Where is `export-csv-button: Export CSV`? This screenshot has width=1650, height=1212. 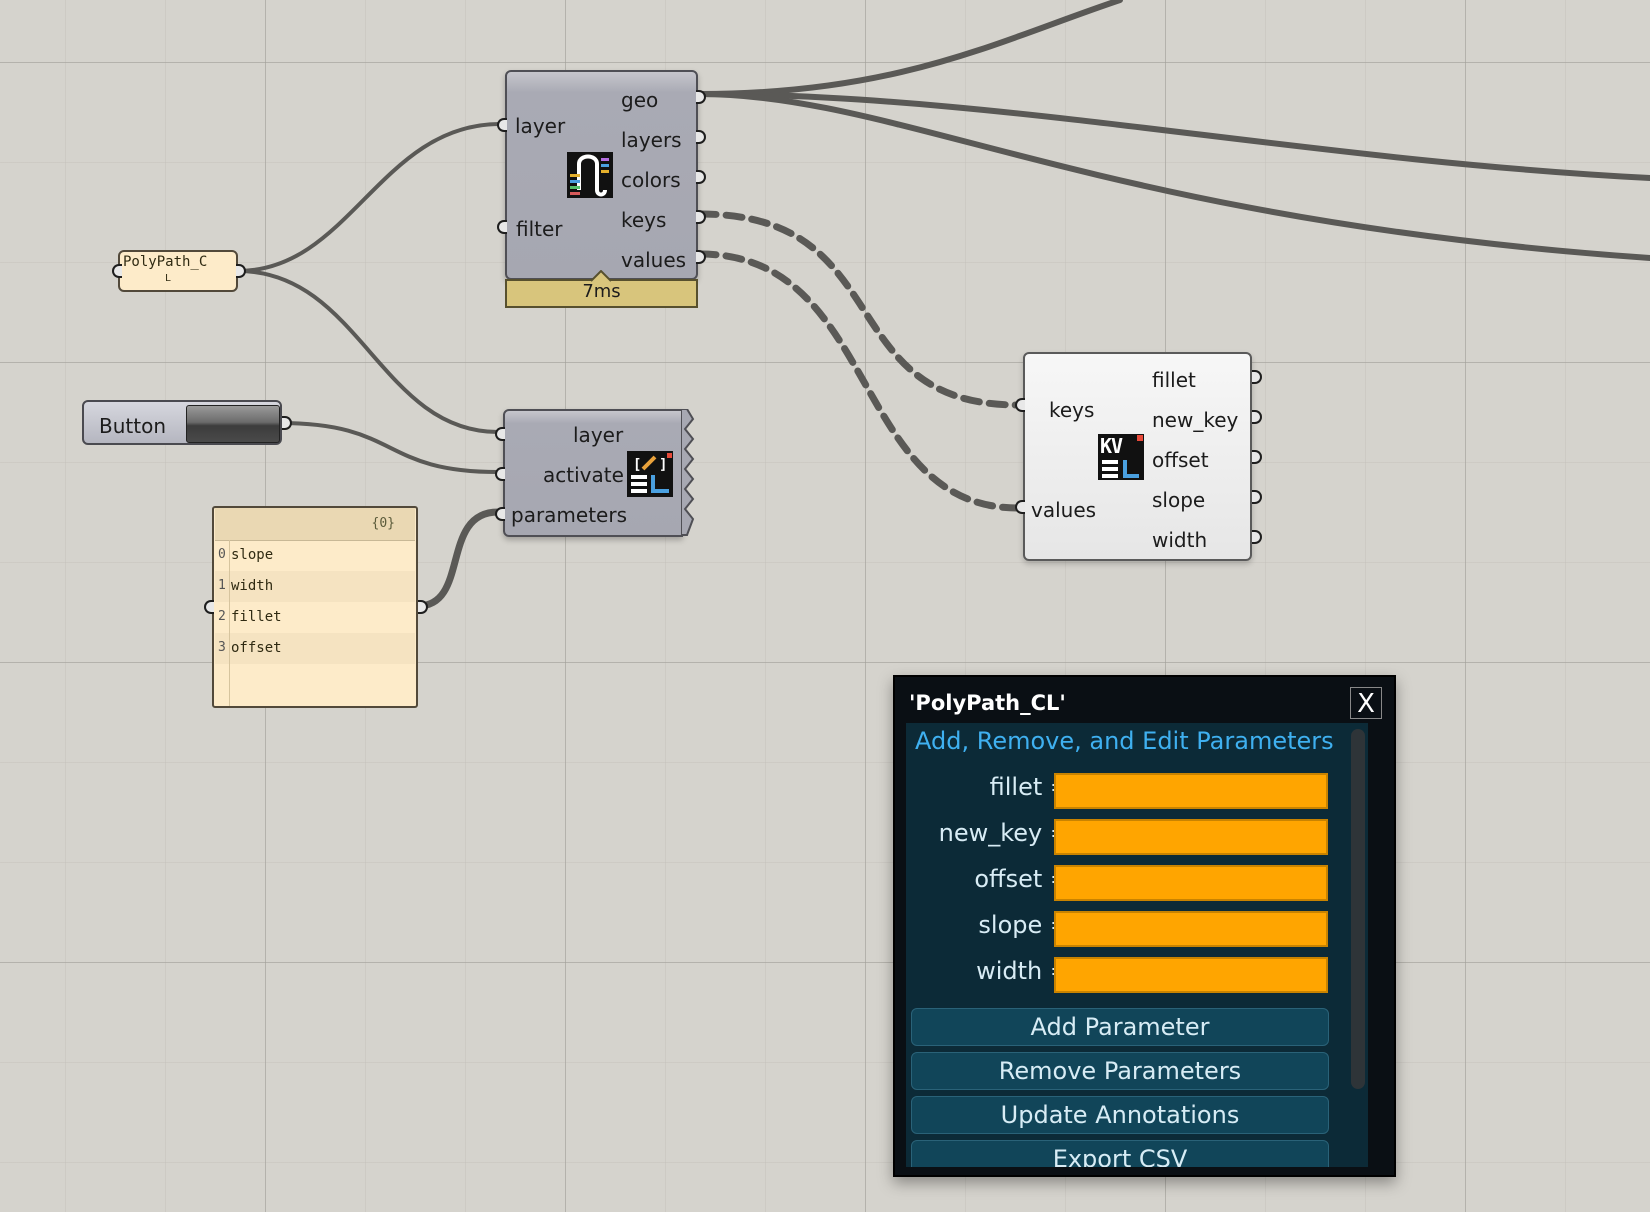 export-csv-button: Export CSV is located at coordinates (1120, 1153).